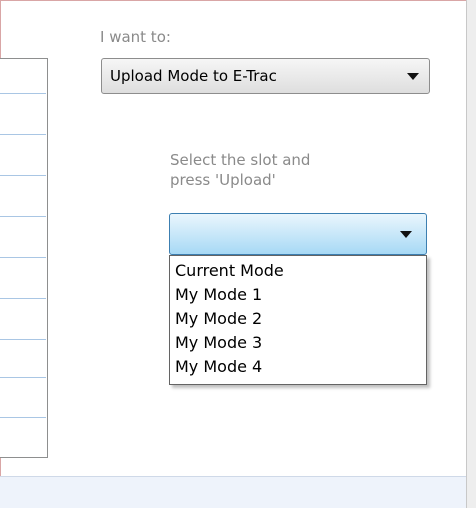 This screenshot has height=508, width=476. Describe the element at coordinates (471, 254) in the screenshot. I see `scrollbar-strip` at that location.